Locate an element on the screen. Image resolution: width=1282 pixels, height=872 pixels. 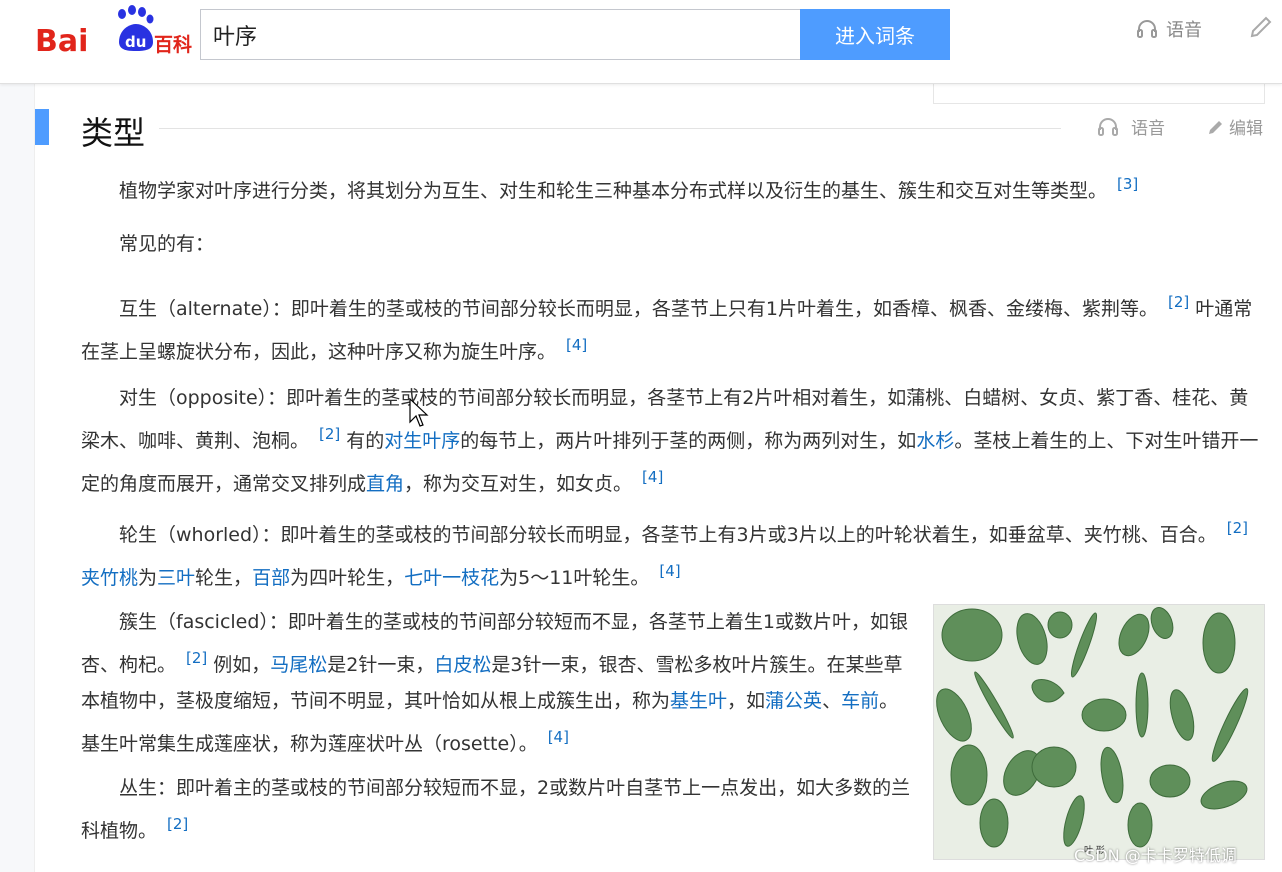
top-header: du Bai 百科 进入词条 语音 is located at coordinates (641, 42).